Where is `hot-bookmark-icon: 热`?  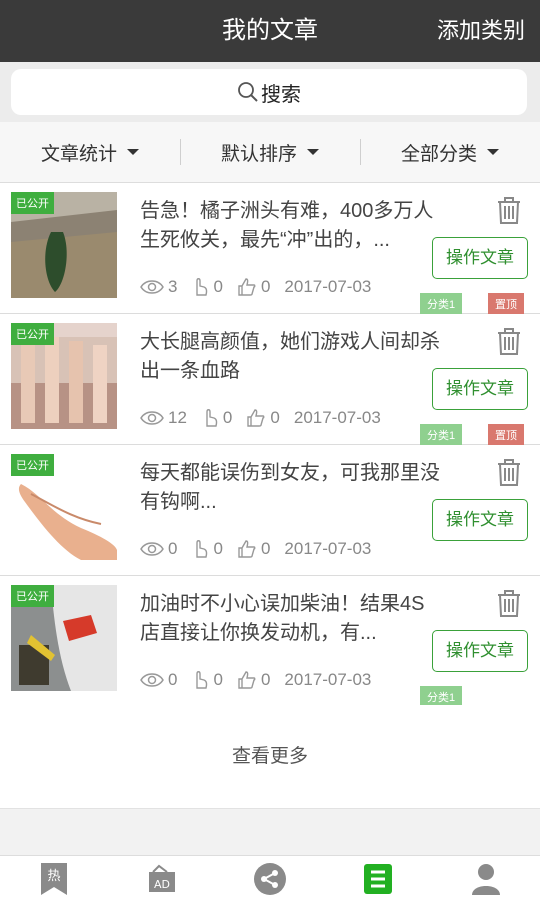 hot-bookmark-icon: 热 is located at coordinates (54, 878).